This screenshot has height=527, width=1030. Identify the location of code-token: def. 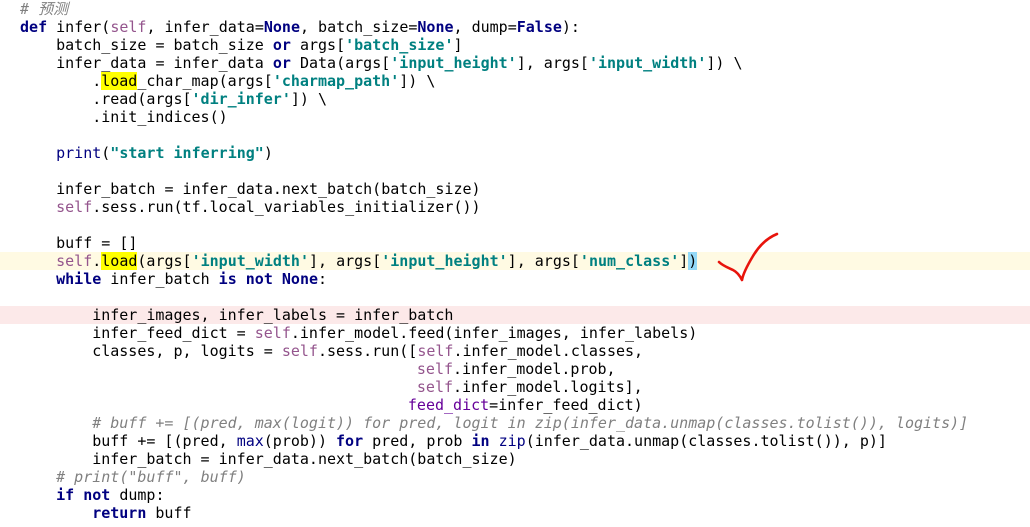
(34, 27).